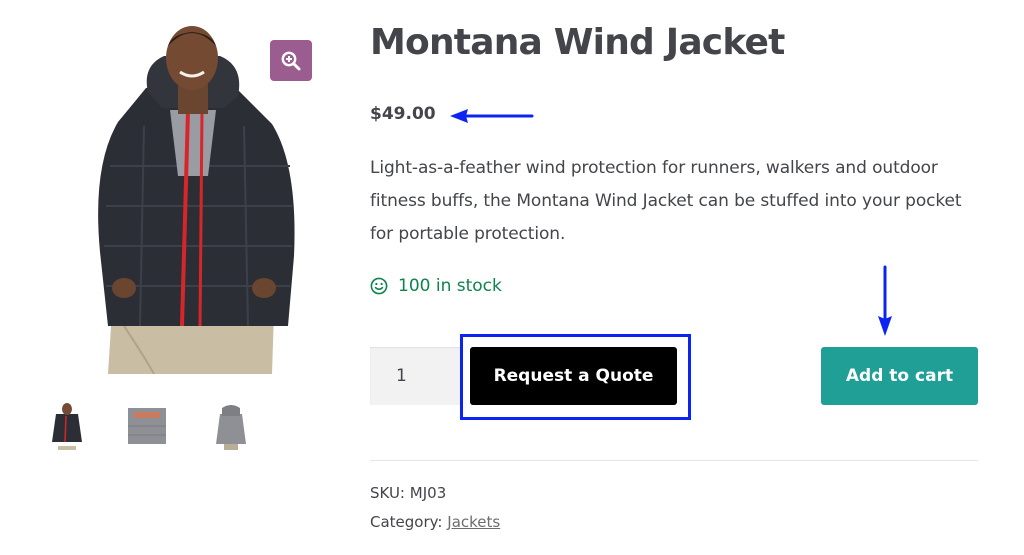  Describe the element at coordinates (885, 300) in the screenshot. I see `annotation-arrow-down-icon` at that location.